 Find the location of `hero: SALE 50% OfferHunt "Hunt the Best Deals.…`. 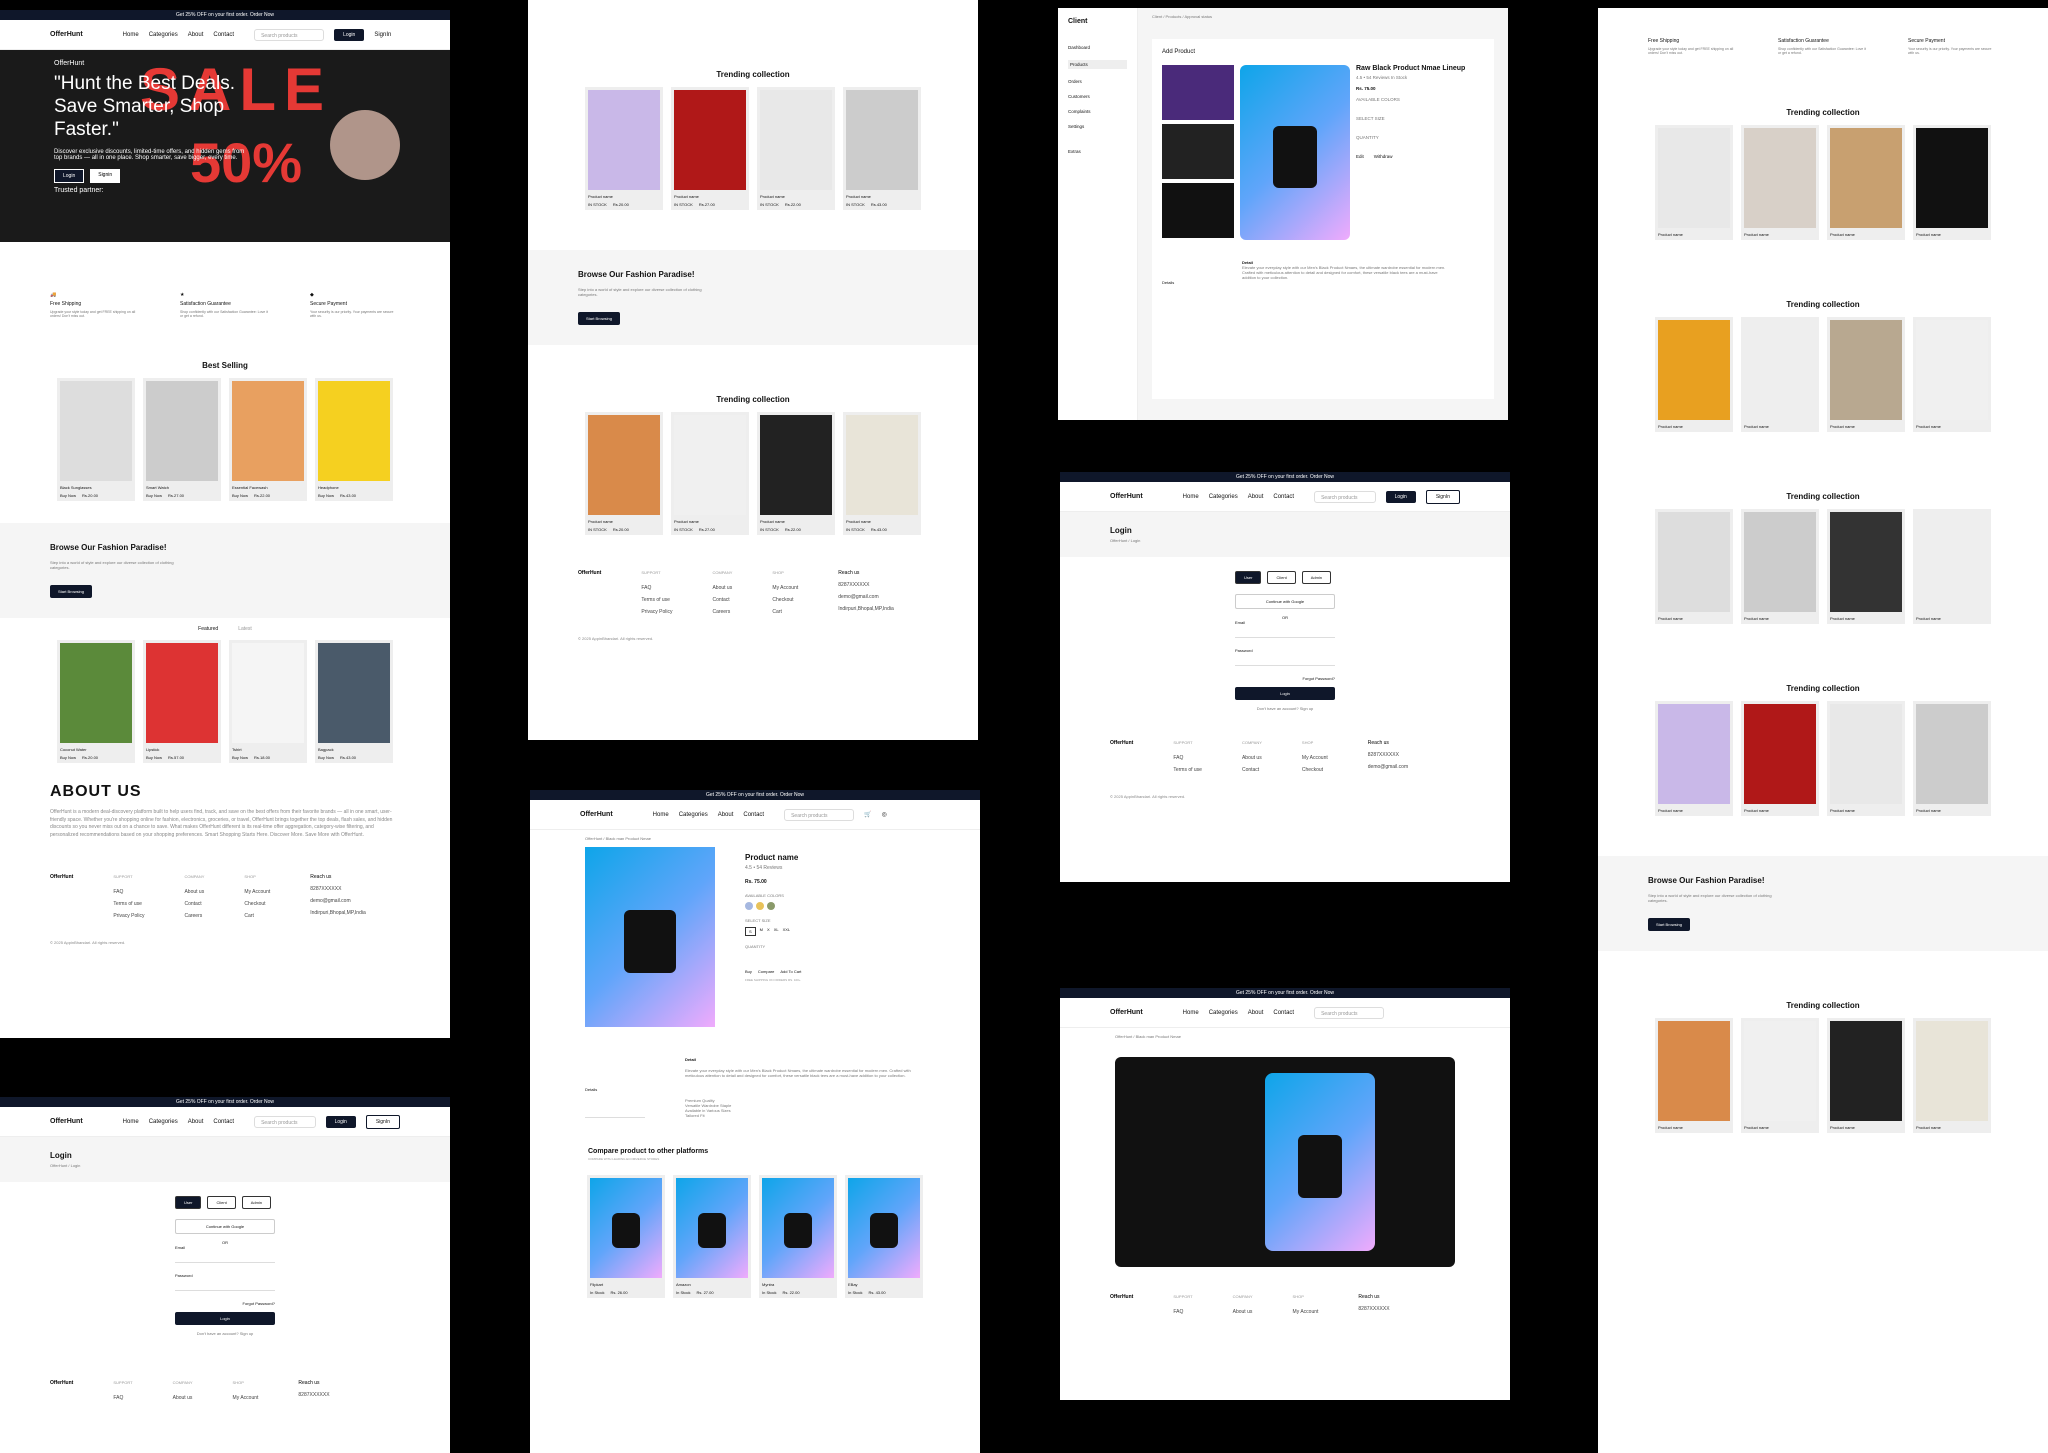

hero: SALE 50% OfferHunt "Hunt the Best Deals.… is located at coordinates (225, 146).